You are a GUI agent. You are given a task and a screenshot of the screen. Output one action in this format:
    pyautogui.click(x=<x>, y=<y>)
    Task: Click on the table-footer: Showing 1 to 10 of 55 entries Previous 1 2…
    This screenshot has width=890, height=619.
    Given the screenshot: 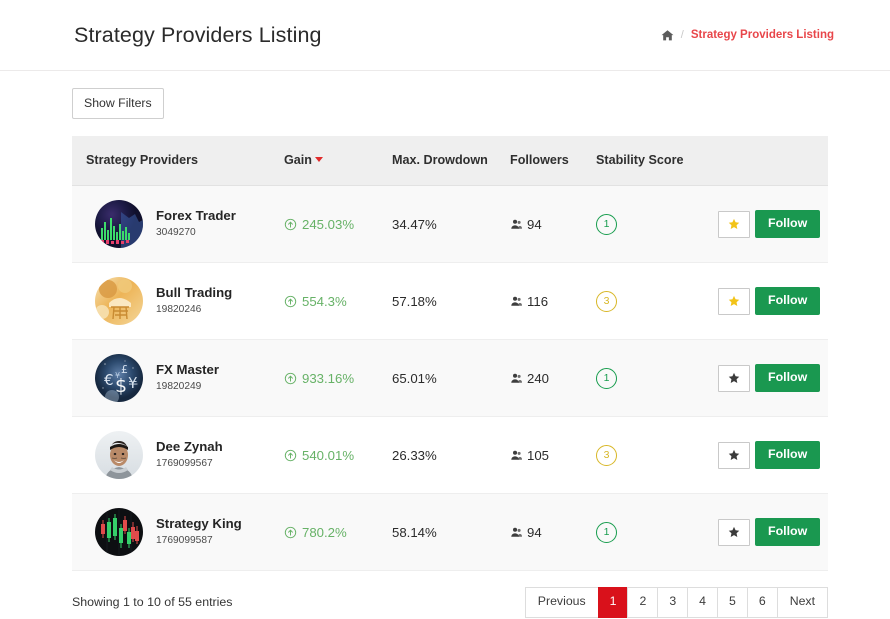 What is the action you would take?
    pyautogui.click(x=450, y=594)
    